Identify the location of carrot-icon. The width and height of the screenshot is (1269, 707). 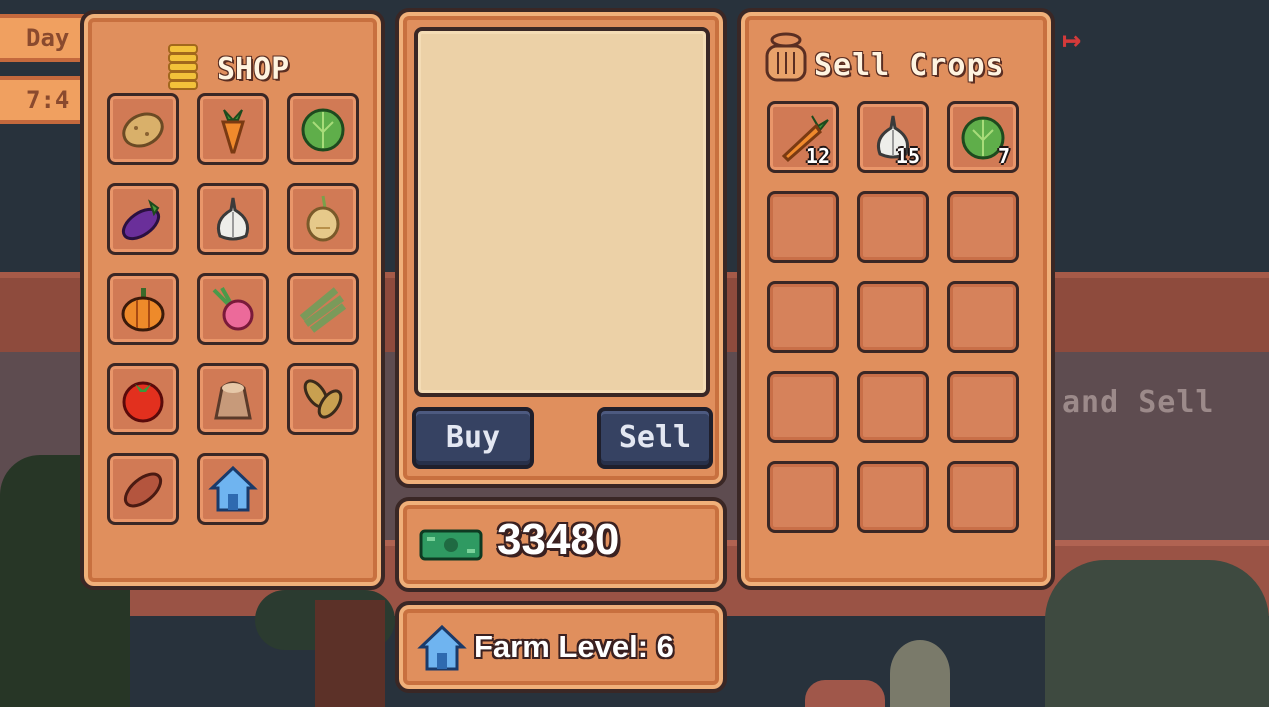
(233, 131).